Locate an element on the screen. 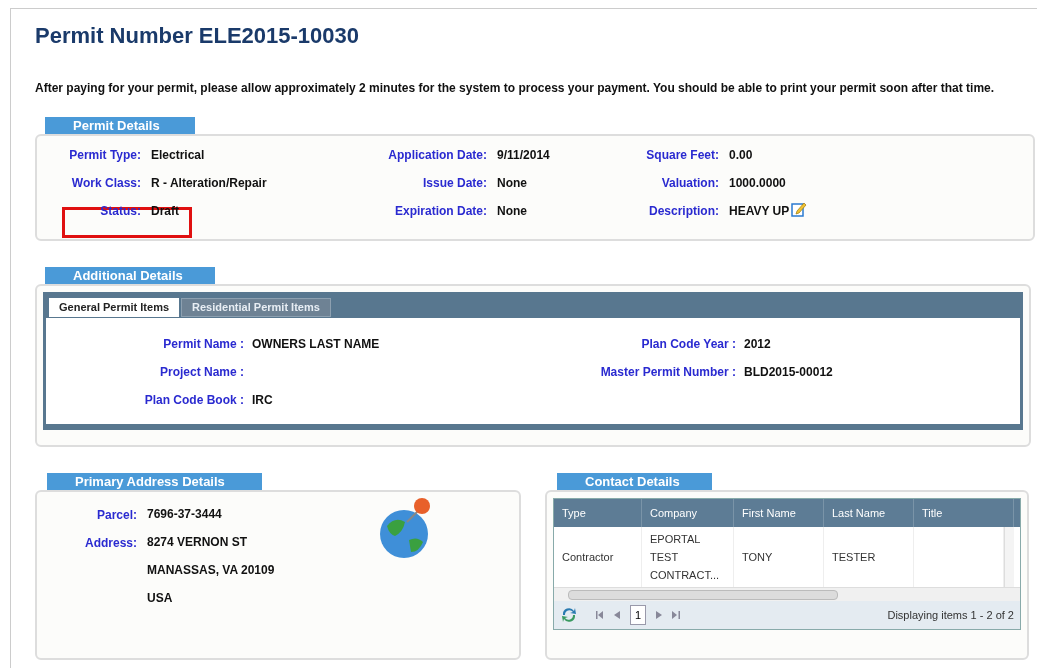 The height and width of the screenshot is (668, 1037). field-value: 7696-37-3444 is located at coordinates (184, 514).